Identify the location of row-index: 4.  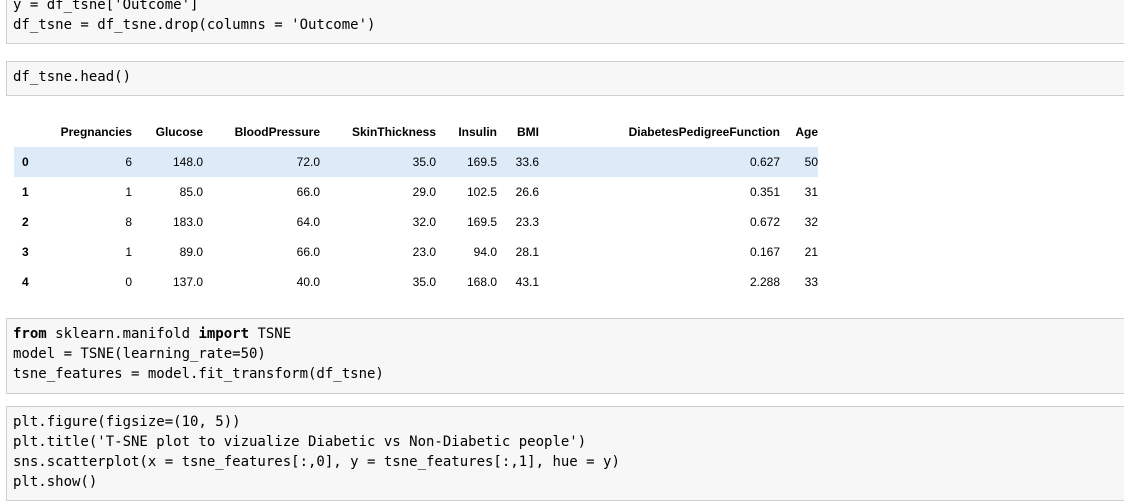
(25, 282).